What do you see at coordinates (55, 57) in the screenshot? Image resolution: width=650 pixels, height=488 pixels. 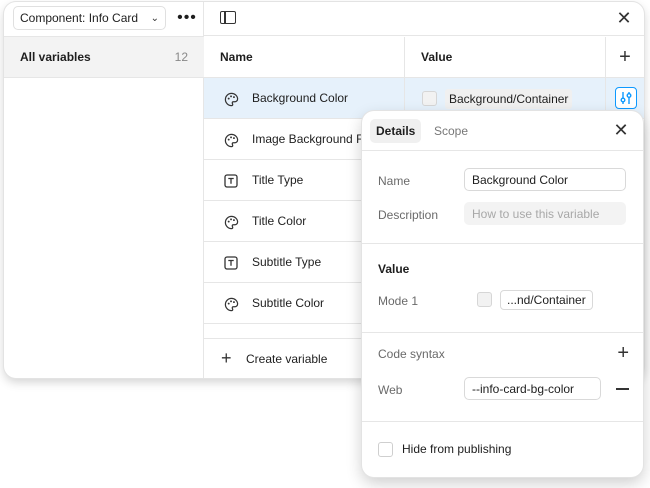 I see `all-variables-label: All variables` at bounding box center [55, 57].